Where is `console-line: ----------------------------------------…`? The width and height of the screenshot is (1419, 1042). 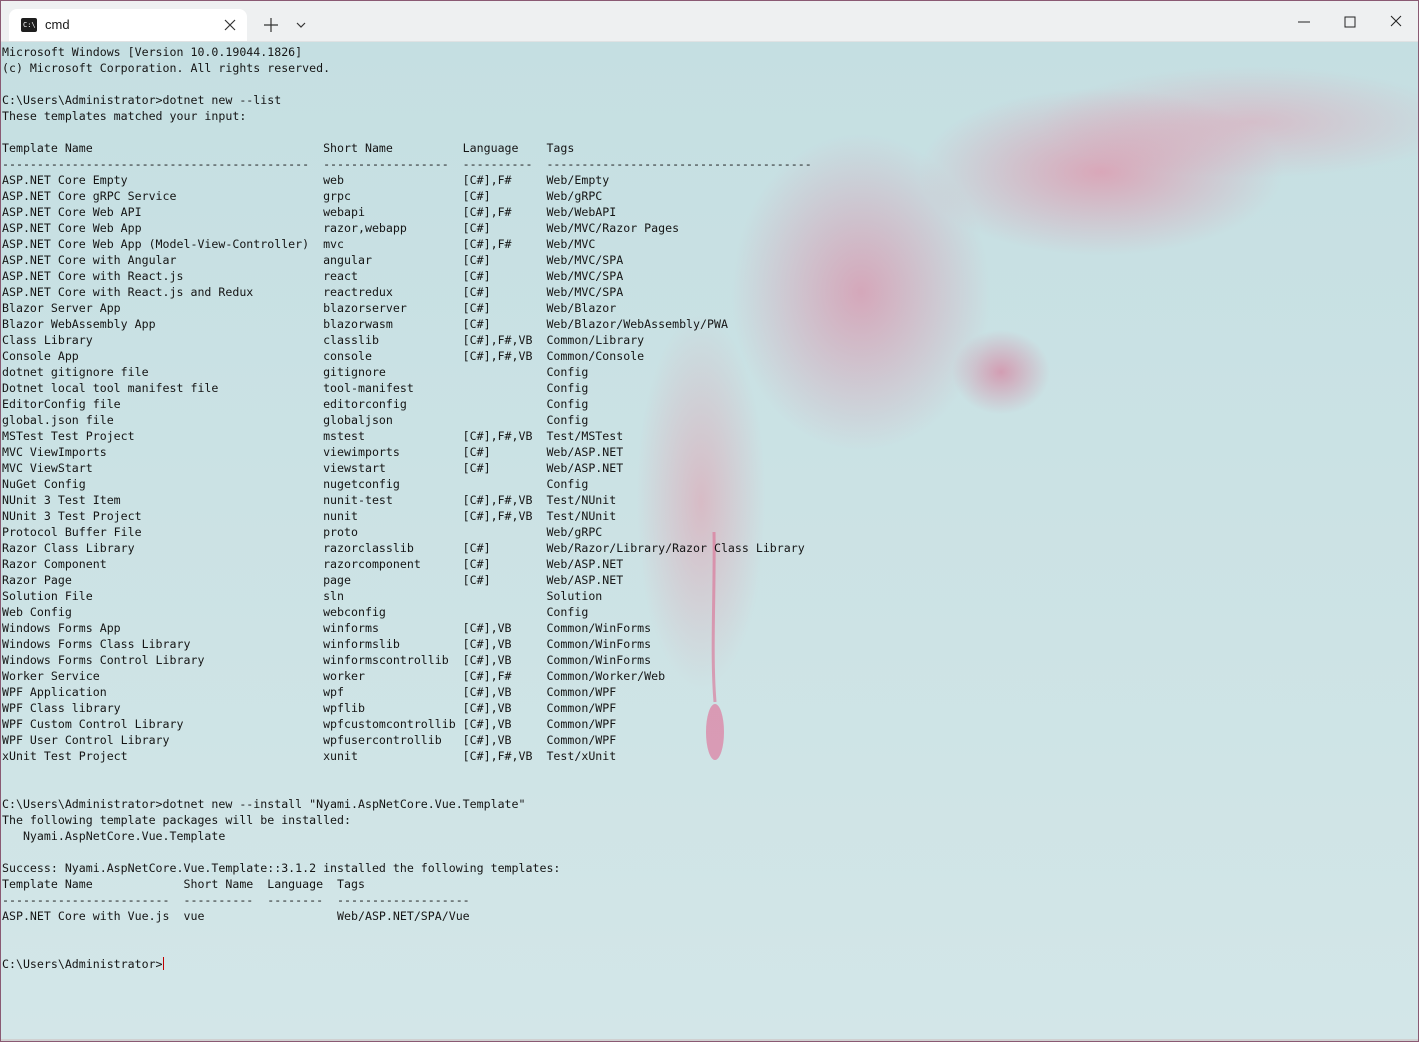
console-line: ----------------------------------------… is located at coordinates (407, 164).